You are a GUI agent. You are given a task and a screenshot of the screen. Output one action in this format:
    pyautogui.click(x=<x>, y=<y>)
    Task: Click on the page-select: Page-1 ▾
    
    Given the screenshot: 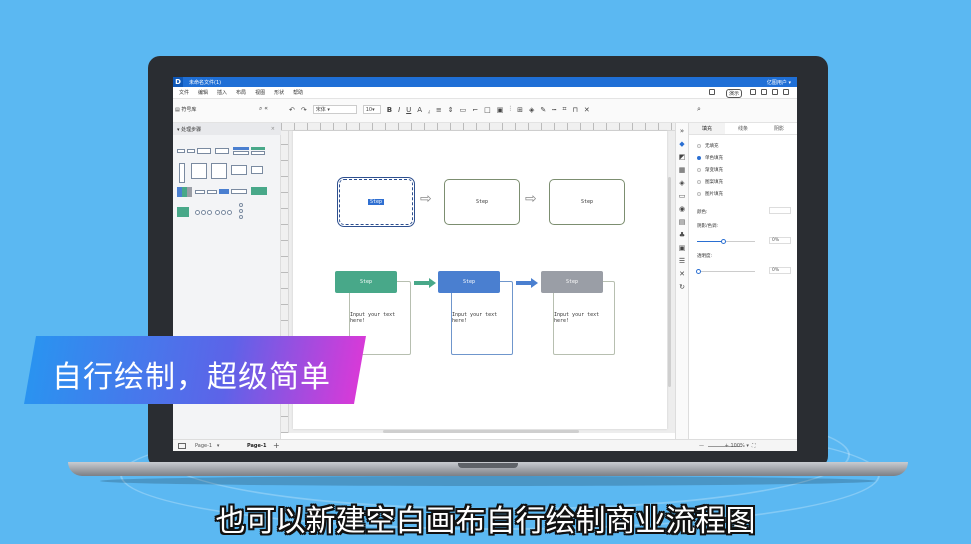 What is the action you would take?
    pyautogui.click(x=207, y=446)
    